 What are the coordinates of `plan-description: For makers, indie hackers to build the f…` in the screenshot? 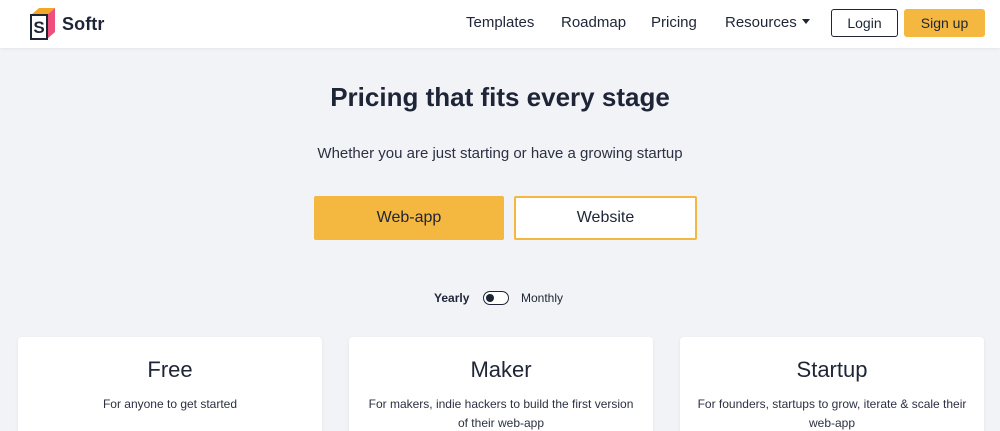 It's located at (501, 413).